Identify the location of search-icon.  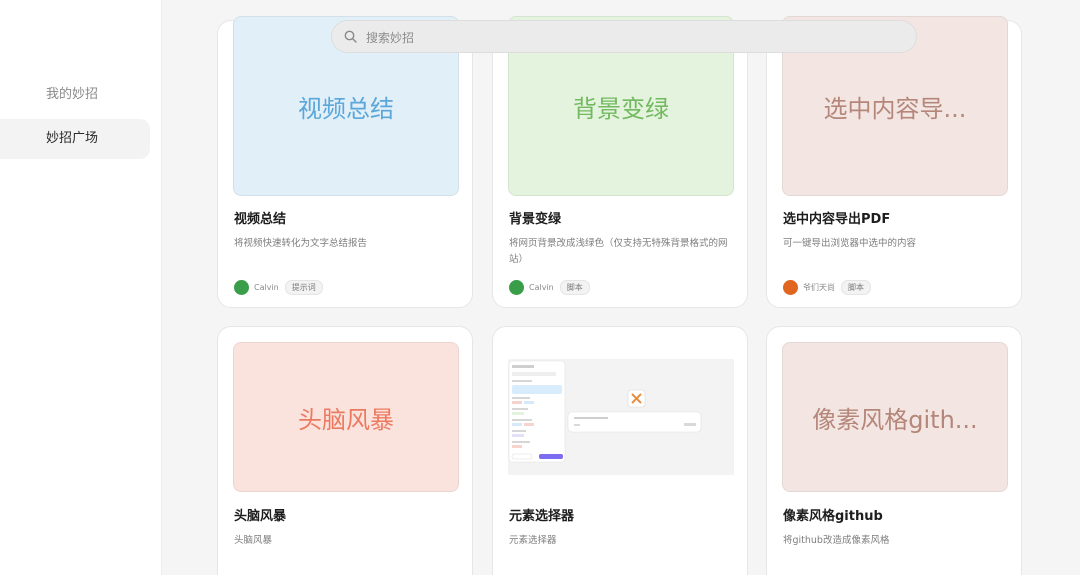
(350, 36).